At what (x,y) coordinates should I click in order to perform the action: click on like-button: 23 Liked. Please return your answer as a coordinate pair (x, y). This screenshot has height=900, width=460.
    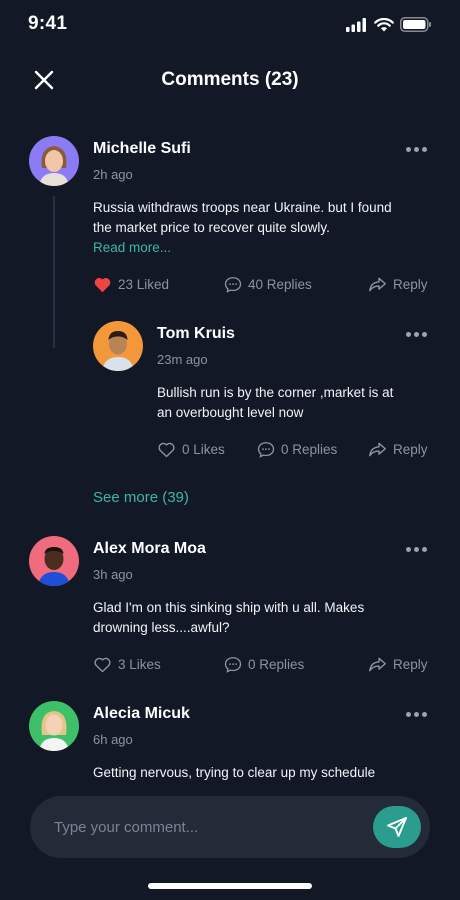
    Looking at the image, I should click on (131, 284).